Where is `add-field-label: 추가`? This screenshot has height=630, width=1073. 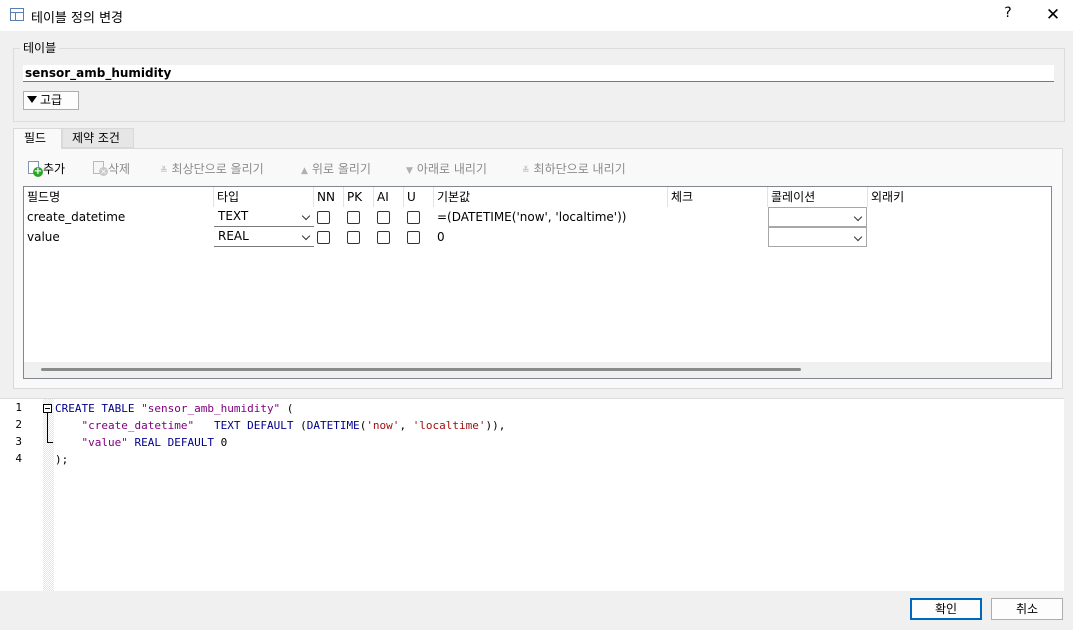
add-field-label: 추가 is located at coordinates (54, 169).